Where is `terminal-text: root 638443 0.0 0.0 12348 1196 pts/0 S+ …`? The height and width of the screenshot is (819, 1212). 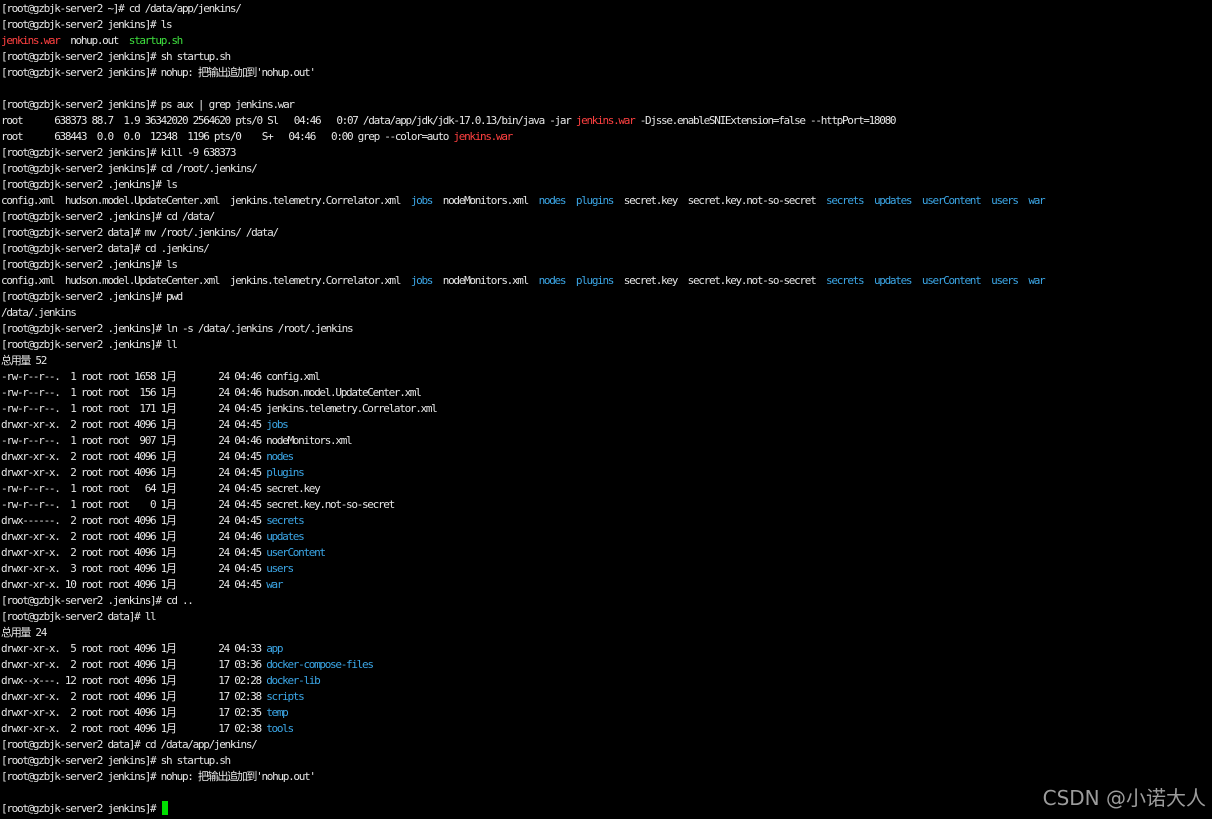 terminal-text: root 638443 0.0 0.0 12348 1196 pts/0 S+ … is located at coordinates (227, 136).